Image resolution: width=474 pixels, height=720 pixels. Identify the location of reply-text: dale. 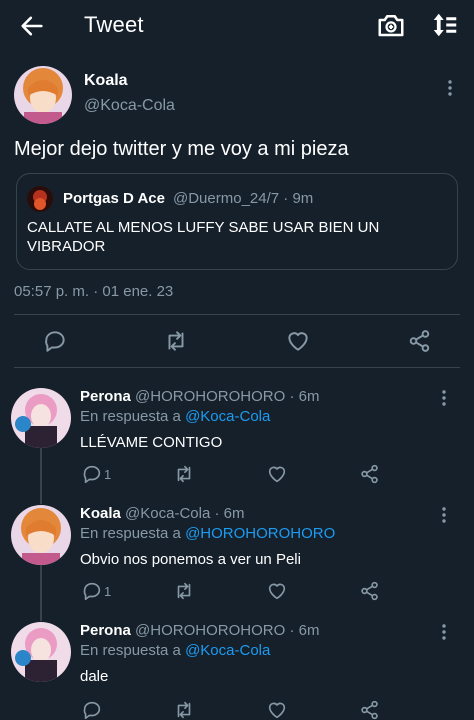
(94, 676).